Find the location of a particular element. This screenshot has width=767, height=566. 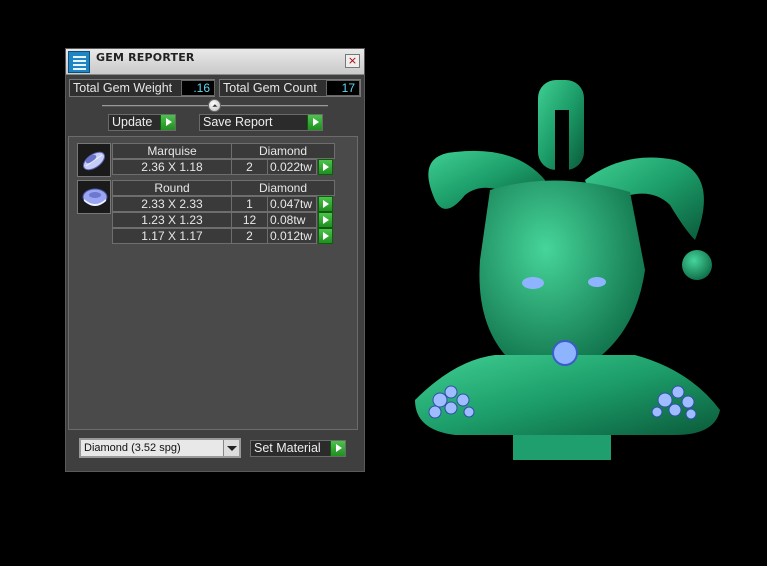

gem-weight-cell: 0.047tw is located at coordinates (292, 204).